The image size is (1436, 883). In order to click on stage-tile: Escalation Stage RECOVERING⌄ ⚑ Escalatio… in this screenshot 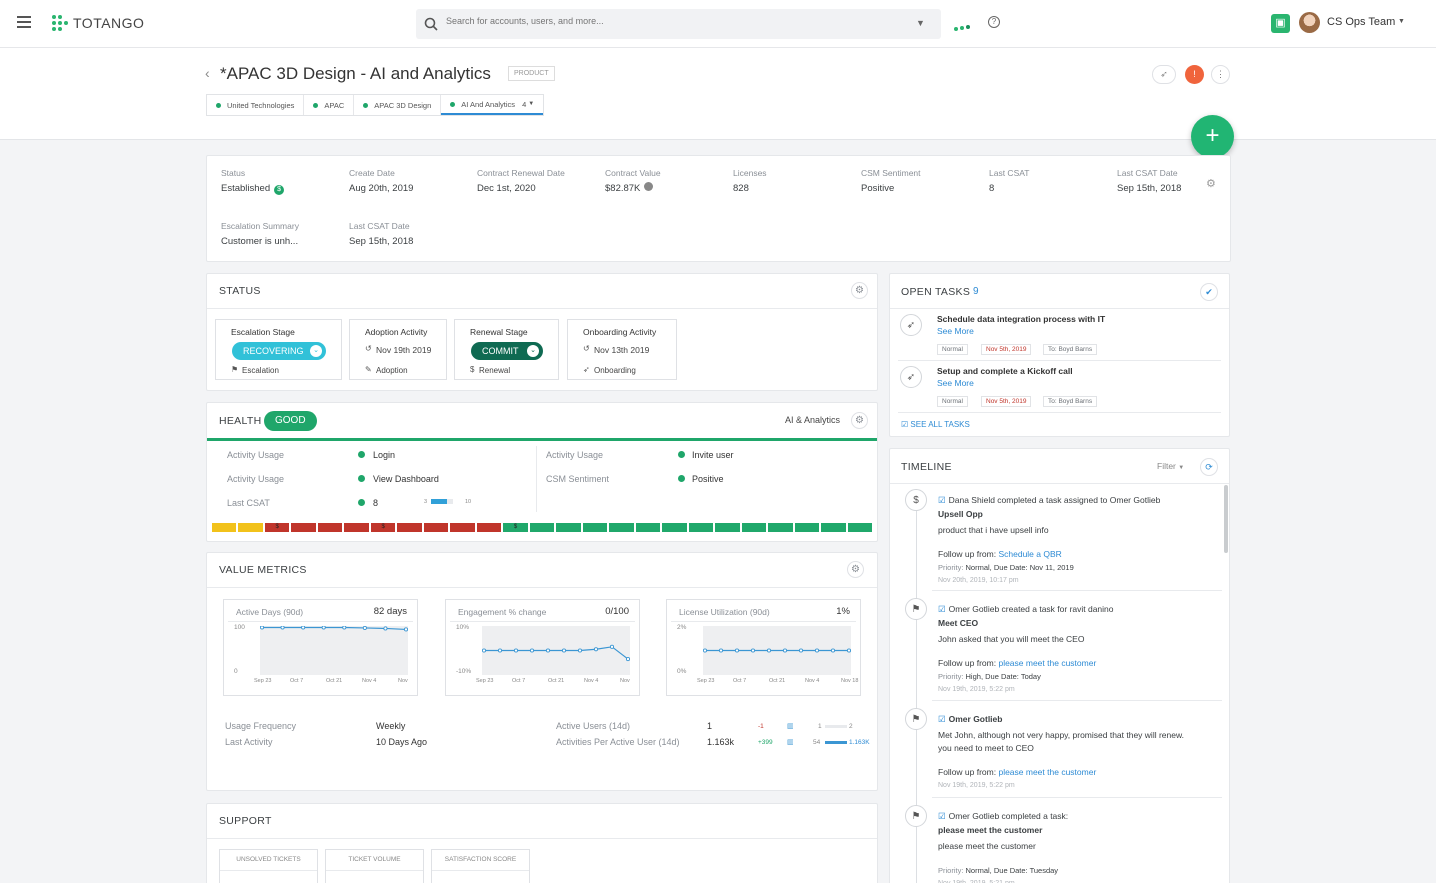, I will do `click(278, 349)`.